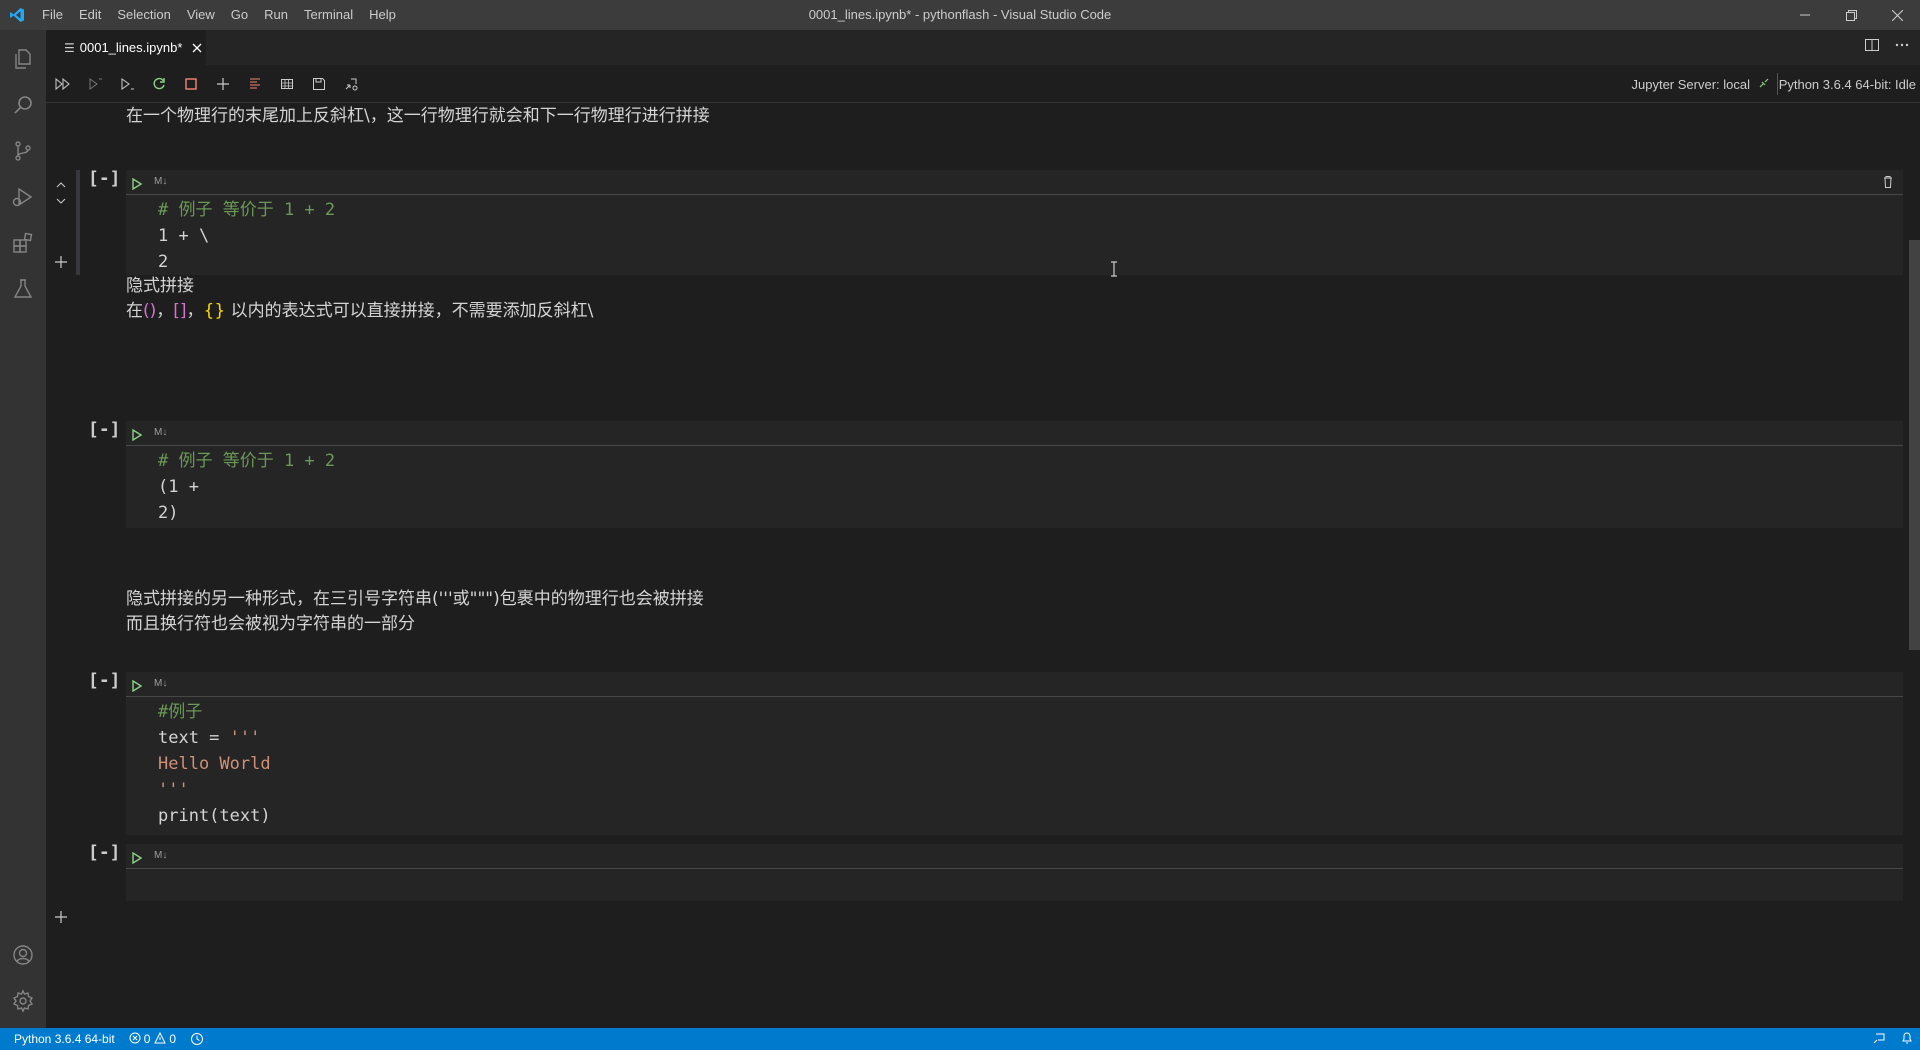 The height and width of the screenshot is (1050, 1920). I want to click on tab-close-icon, so click(197, 48).